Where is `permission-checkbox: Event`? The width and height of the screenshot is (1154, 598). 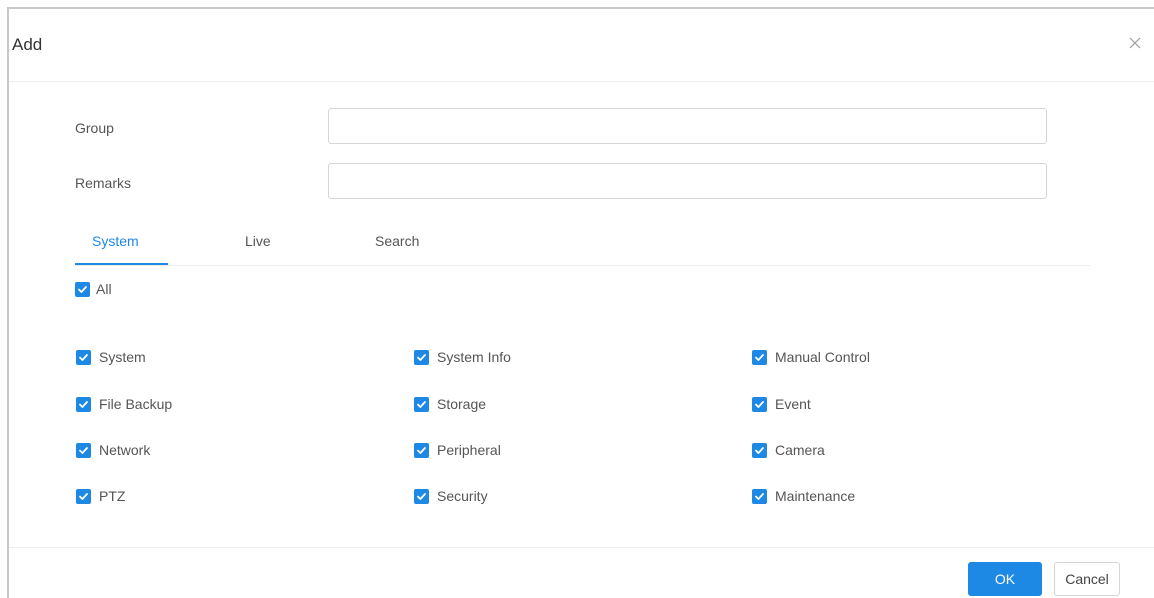 permission-checkbox: Event is located at coordinates (781, 404).